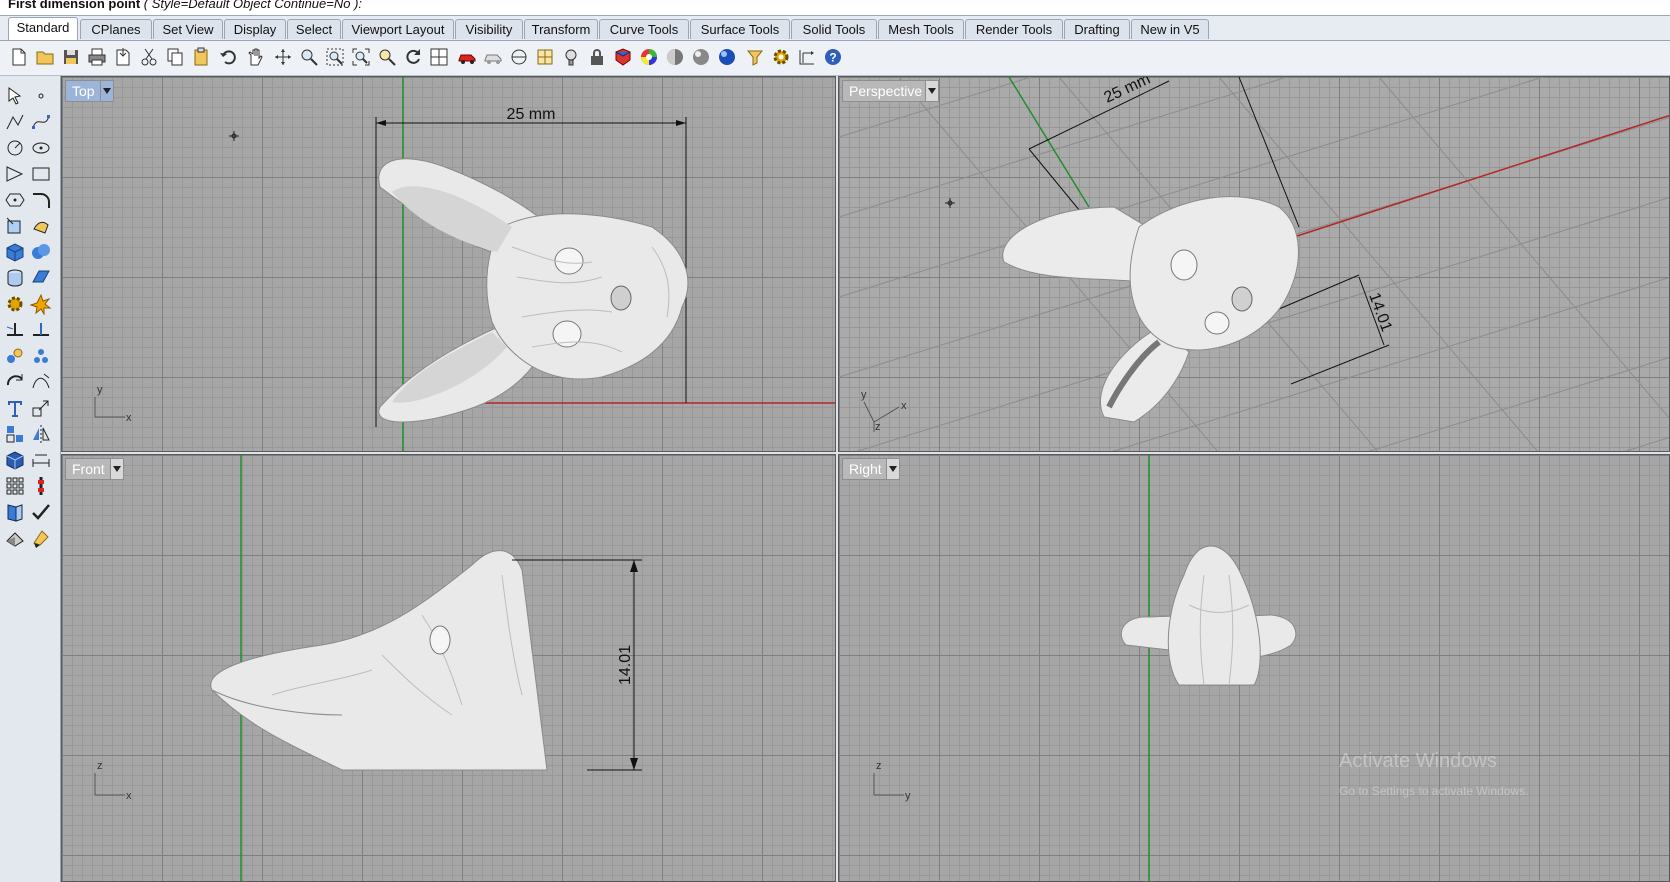 The image size is (1670, 882). What do you see at coordinates (15, 512) in the screenshot?
I see `analyze-icon` at bounding box center [15, 512].